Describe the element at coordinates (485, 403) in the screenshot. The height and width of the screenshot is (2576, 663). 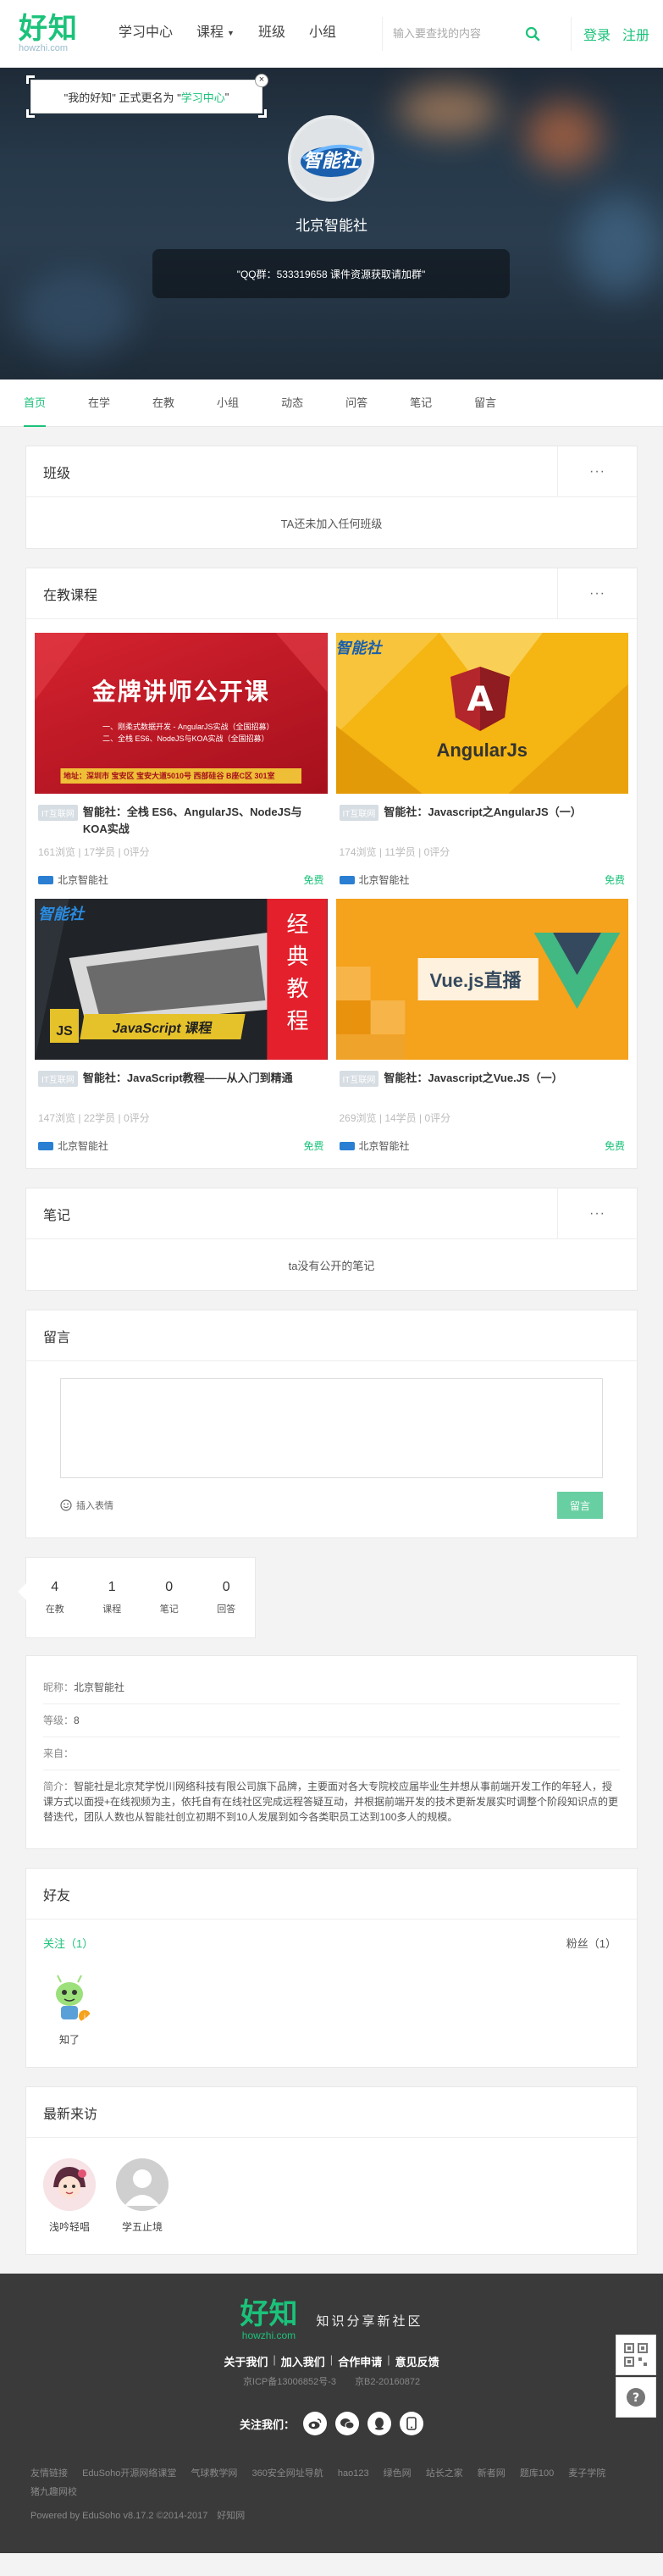
I see `tab-messages: 留言` at that location.